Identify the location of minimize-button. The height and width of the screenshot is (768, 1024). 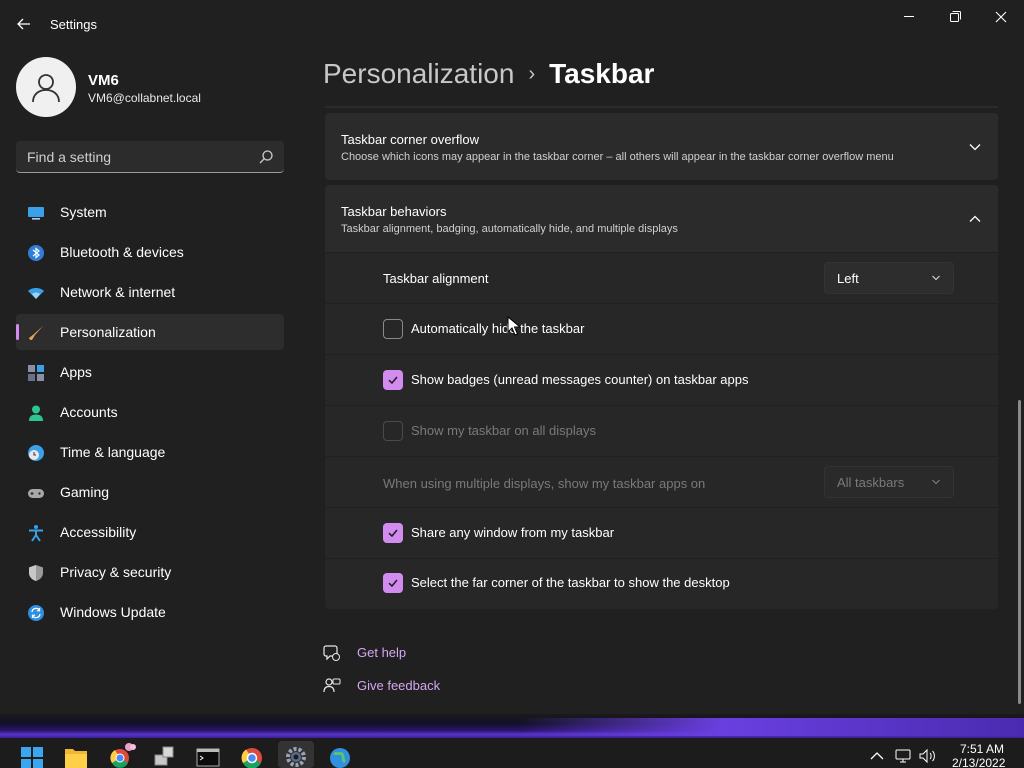
(909, 17).